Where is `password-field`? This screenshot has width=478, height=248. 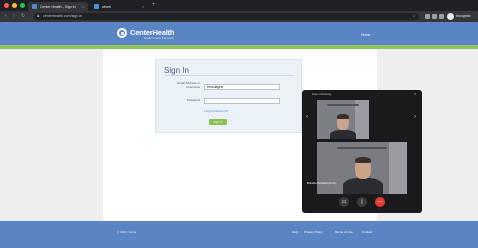 password-field is located at coordinates (242, 101).